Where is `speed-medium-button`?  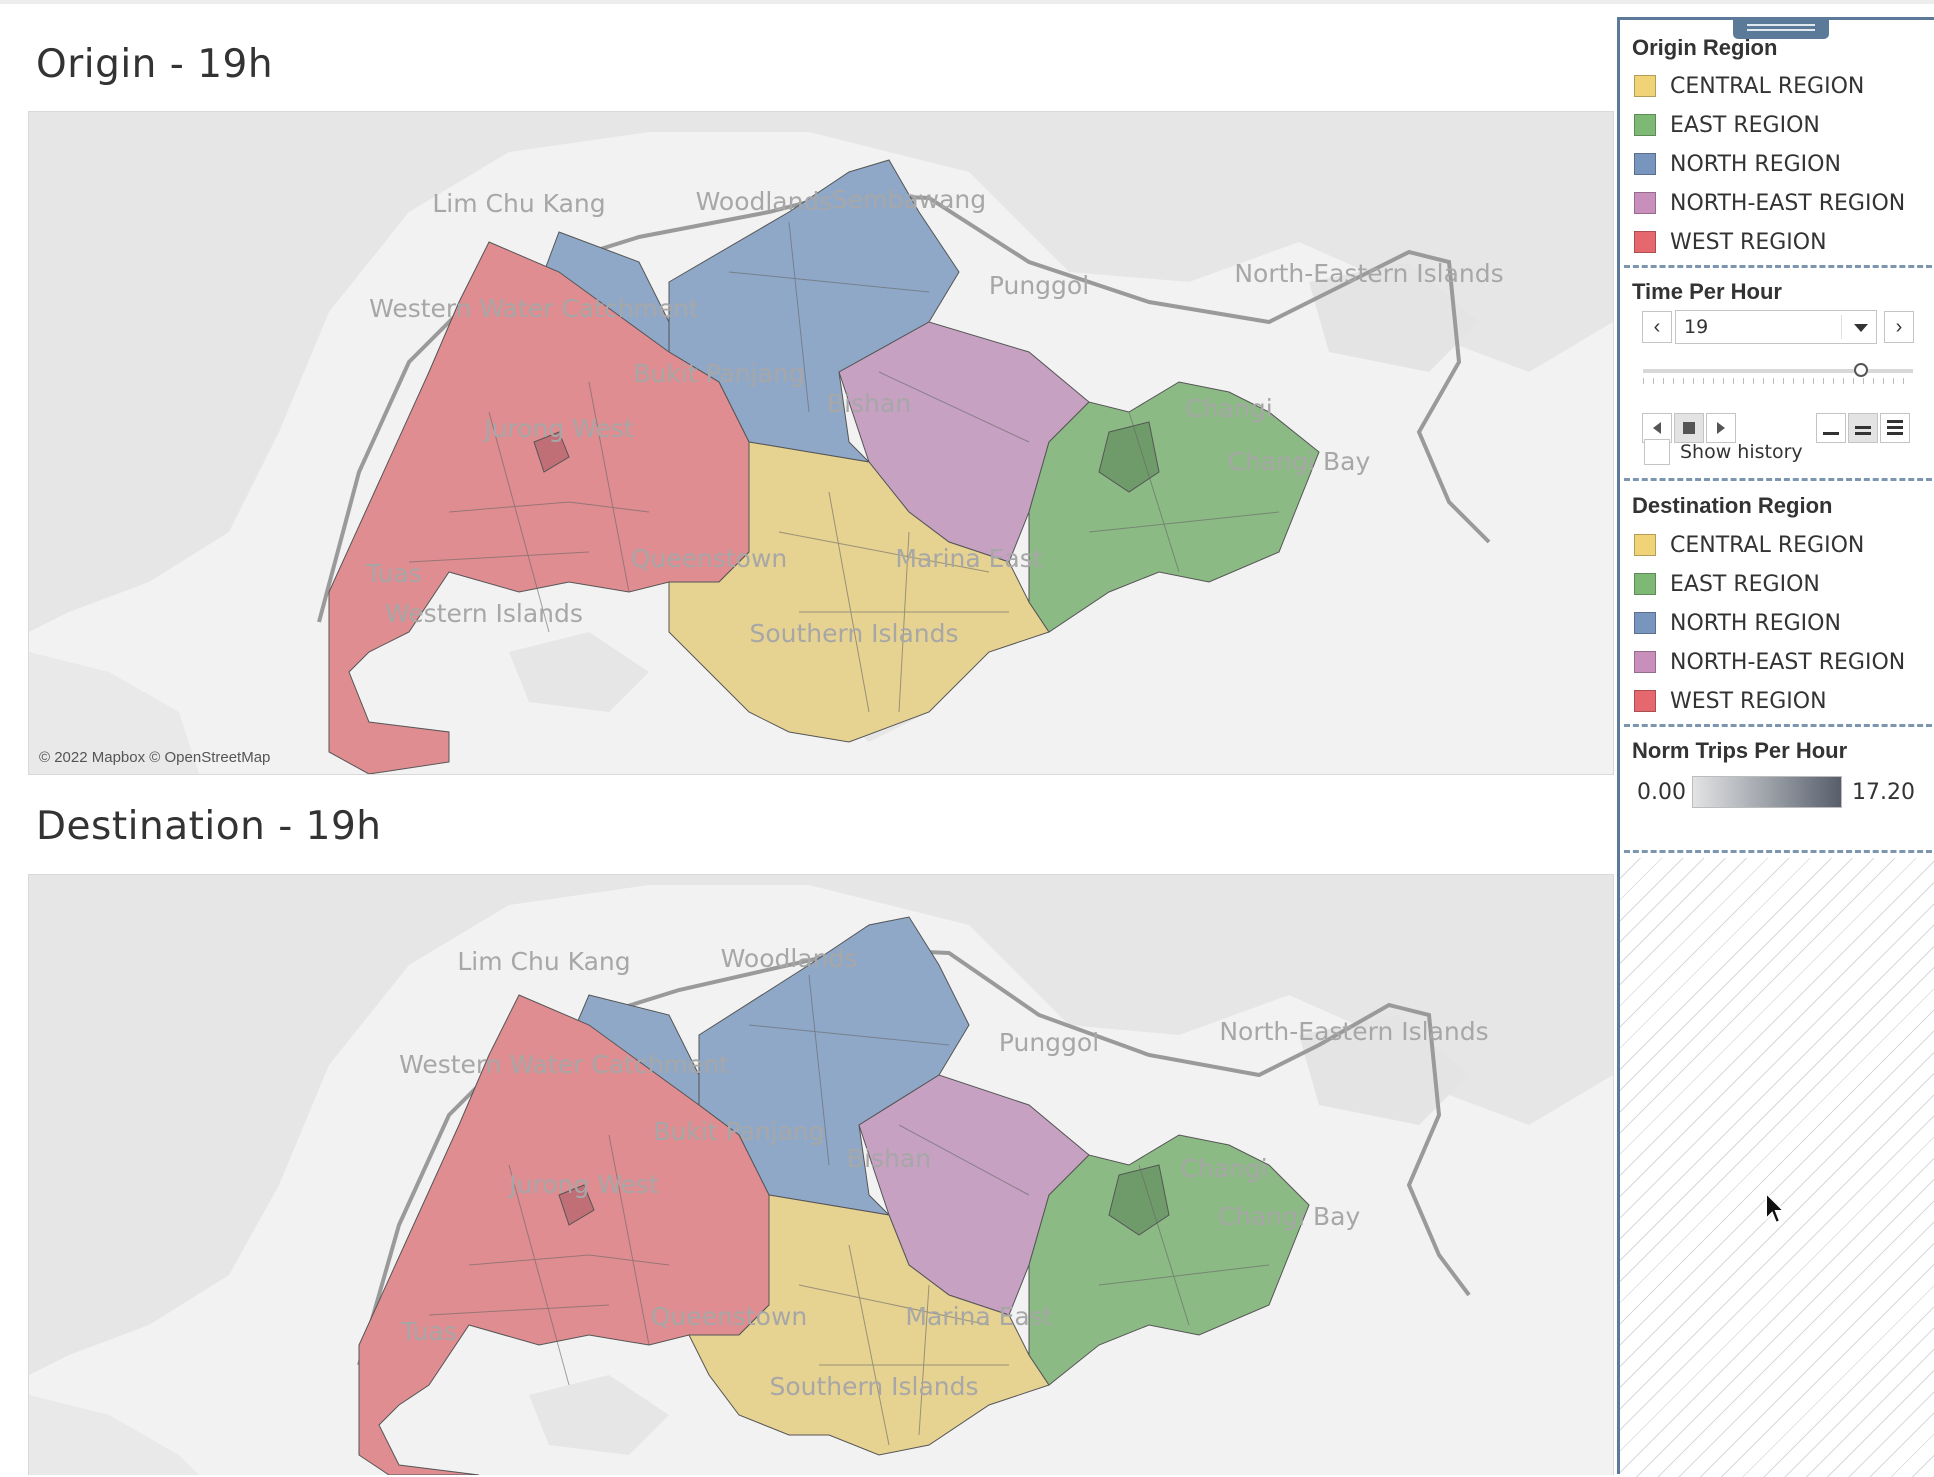
speed-medium-button is located at coordinates (1863, 428).